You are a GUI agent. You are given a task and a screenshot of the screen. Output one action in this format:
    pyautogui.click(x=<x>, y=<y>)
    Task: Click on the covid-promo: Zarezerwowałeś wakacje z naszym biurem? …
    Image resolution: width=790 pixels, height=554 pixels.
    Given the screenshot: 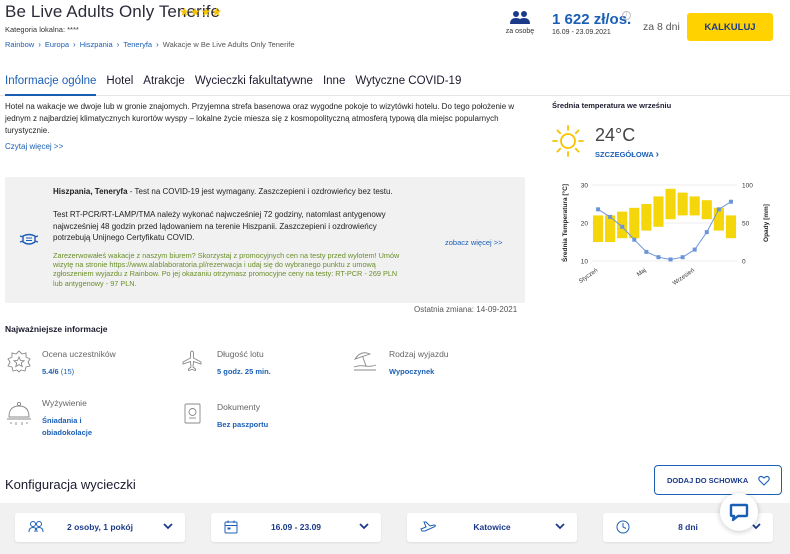 What is the action you would take?
    pyautogui.click(x=226, y=269)
    